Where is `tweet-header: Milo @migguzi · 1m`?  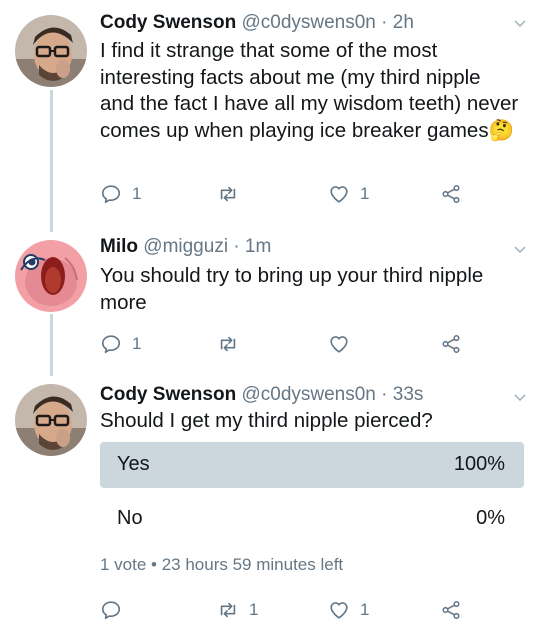
tweet-header: Milo @migguzi · 1m is located at coordinates (185, 247).